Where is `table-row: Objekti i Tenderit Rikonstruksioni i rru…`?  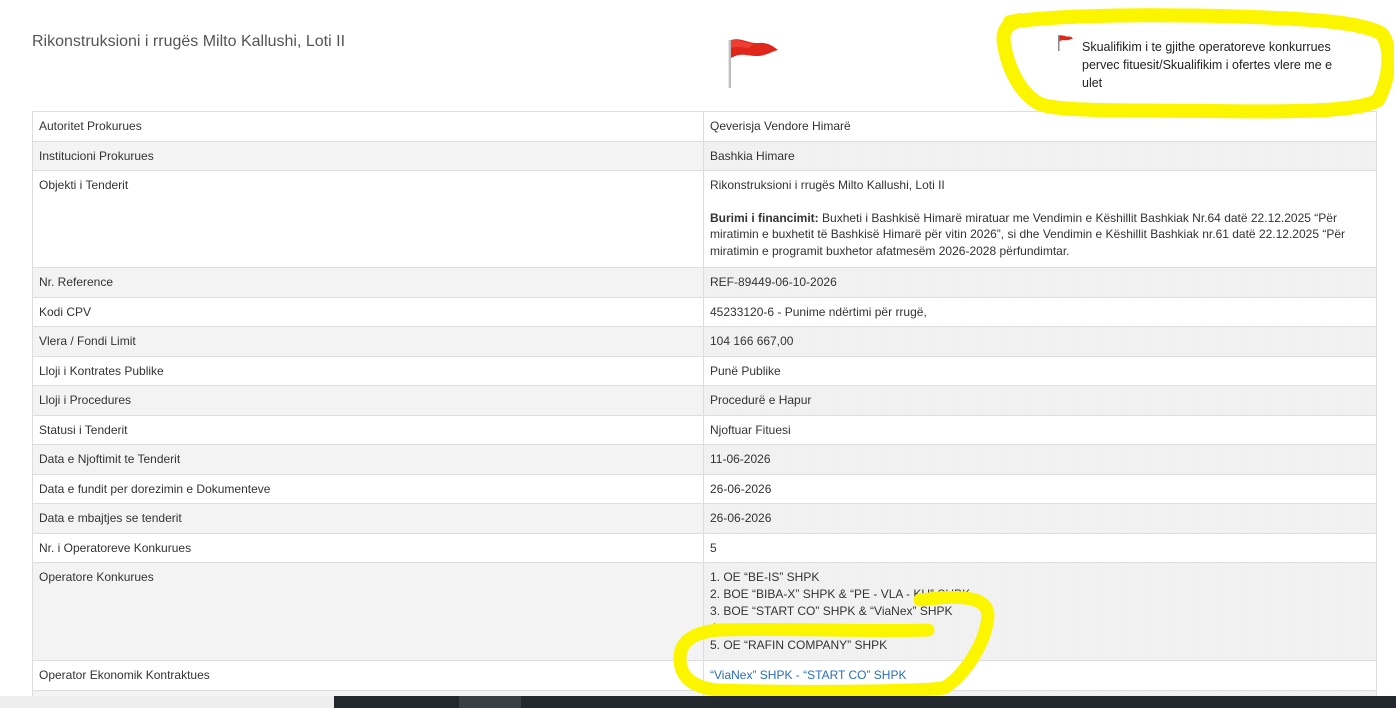
table-row: Objekti i Tenderit Rikonstruksioni i rru… is located at coordinates (704, 219).